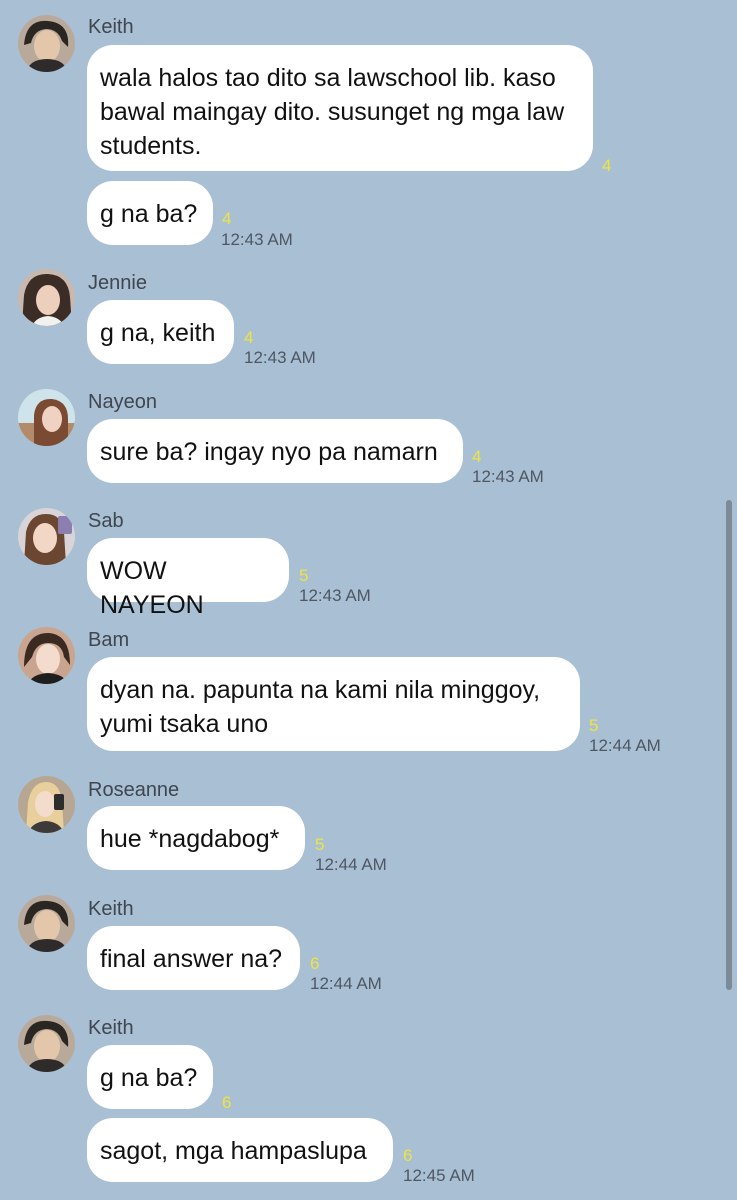 Image resolution: width=737 pixels, height=1200 pixels. What do you see at coordinates (196, 838) in the screenshot?
I see `message-bubble: hue *nagdabog*` at bounding box center [196, 838].